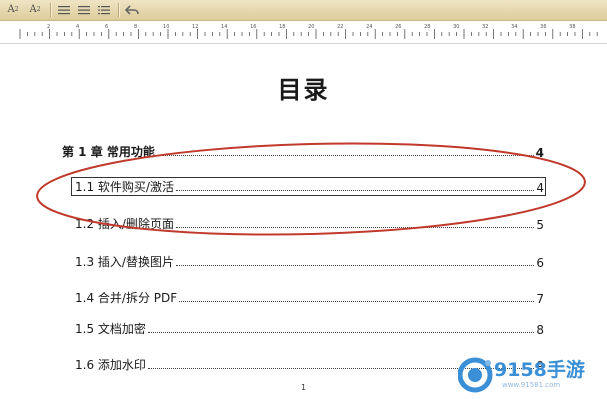 The height and width of the screenshot is (399, 607). What do you see at coordinates (543, 27) in the screenshot?
I see `ruler-label: 36` at bounding box center [543, 27].